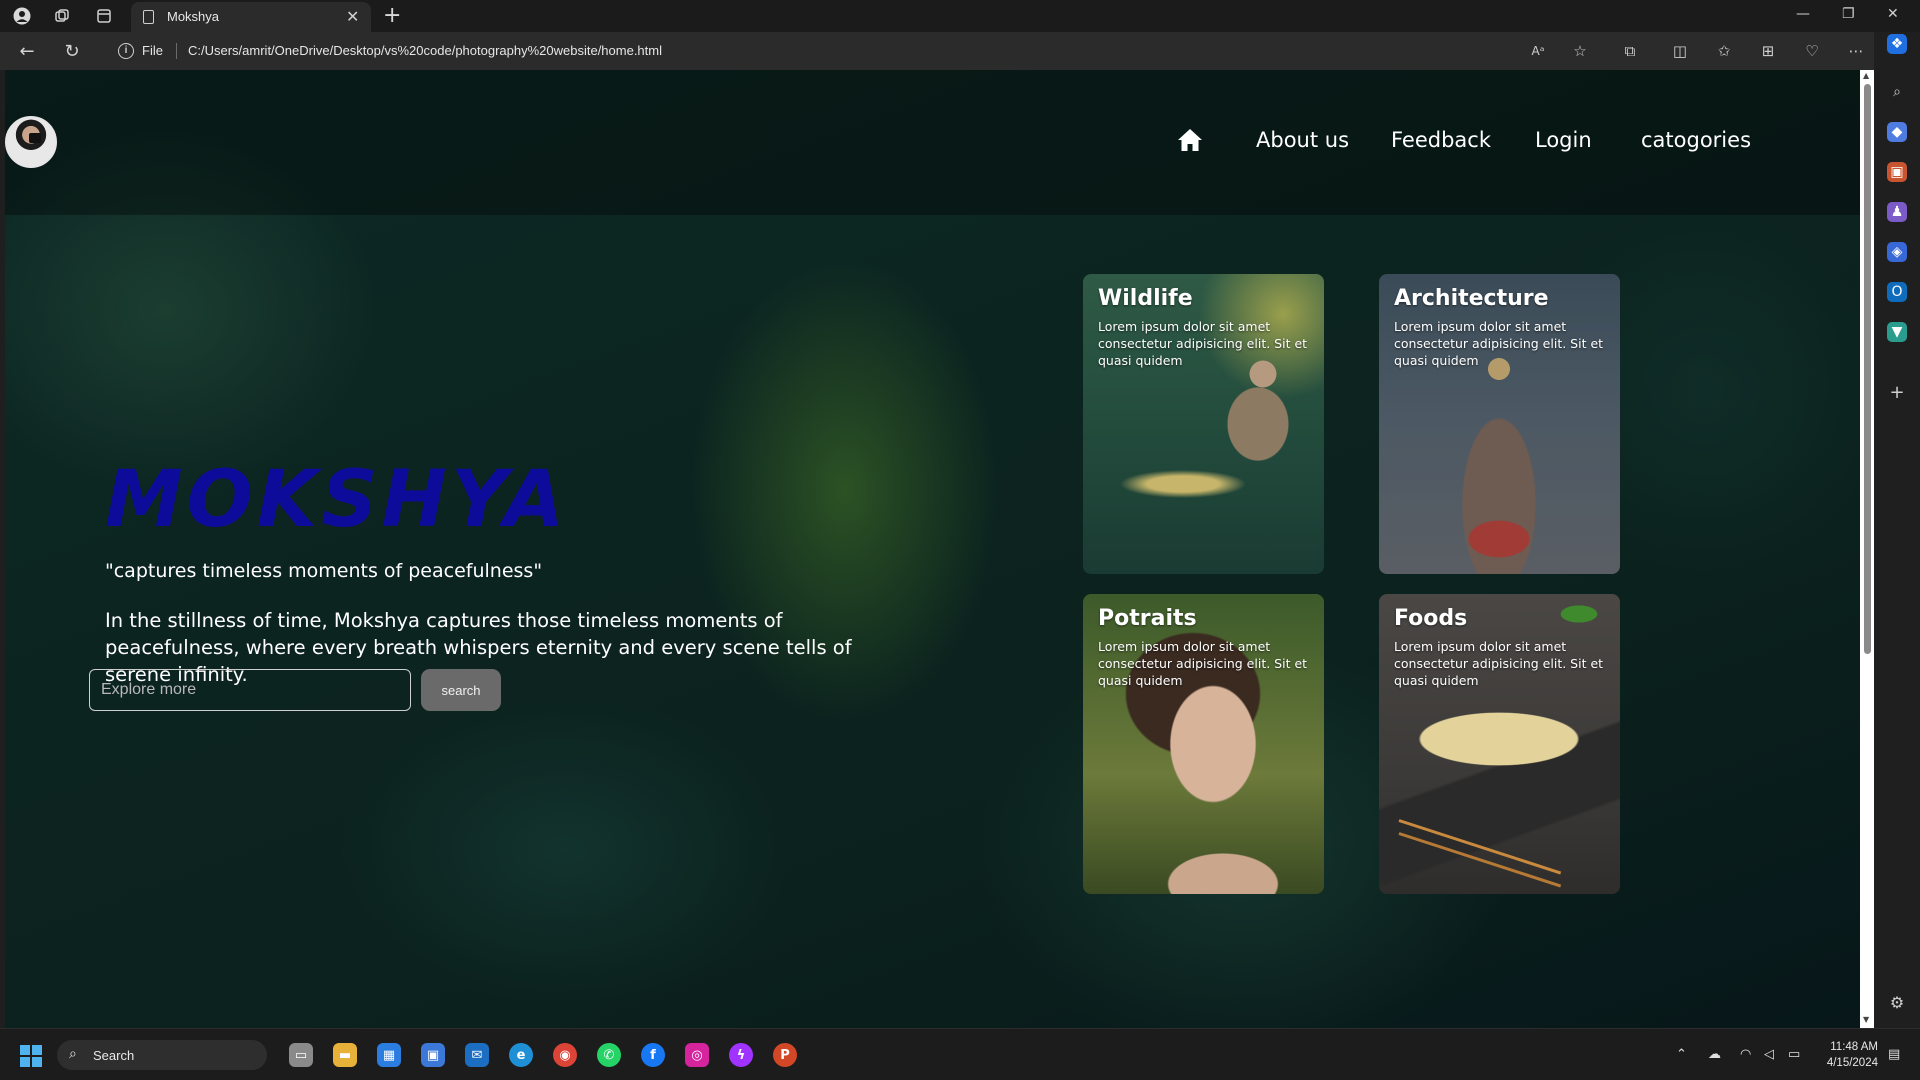 This screenshot has width=1920, height=1080. Describe the element at coordinates (1147, 618) in the screenshot. I see `card-title: Potraits` at that location.